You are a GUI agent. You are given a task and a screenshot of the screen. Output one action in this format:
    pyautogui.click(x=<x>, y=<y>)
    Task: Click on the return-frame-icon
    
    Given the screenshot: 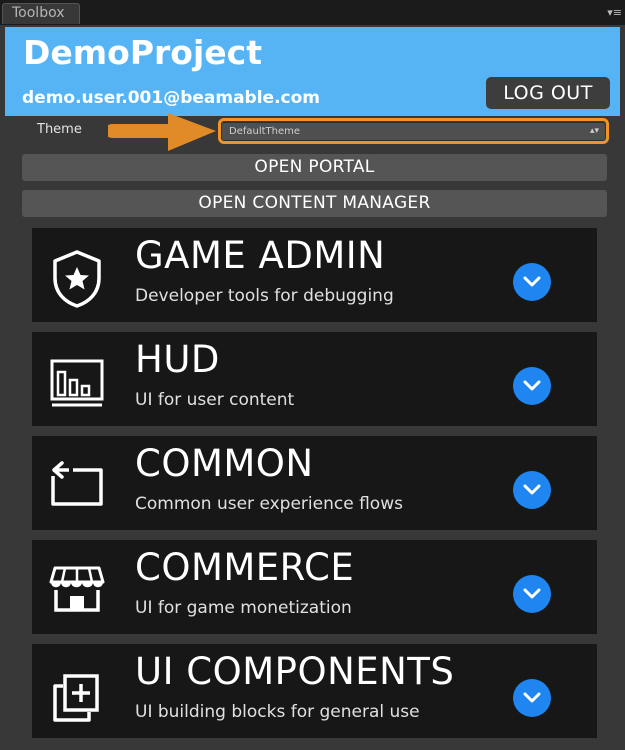 What is the action you would take?
    pyautogui.click(x=77, y=487)
    